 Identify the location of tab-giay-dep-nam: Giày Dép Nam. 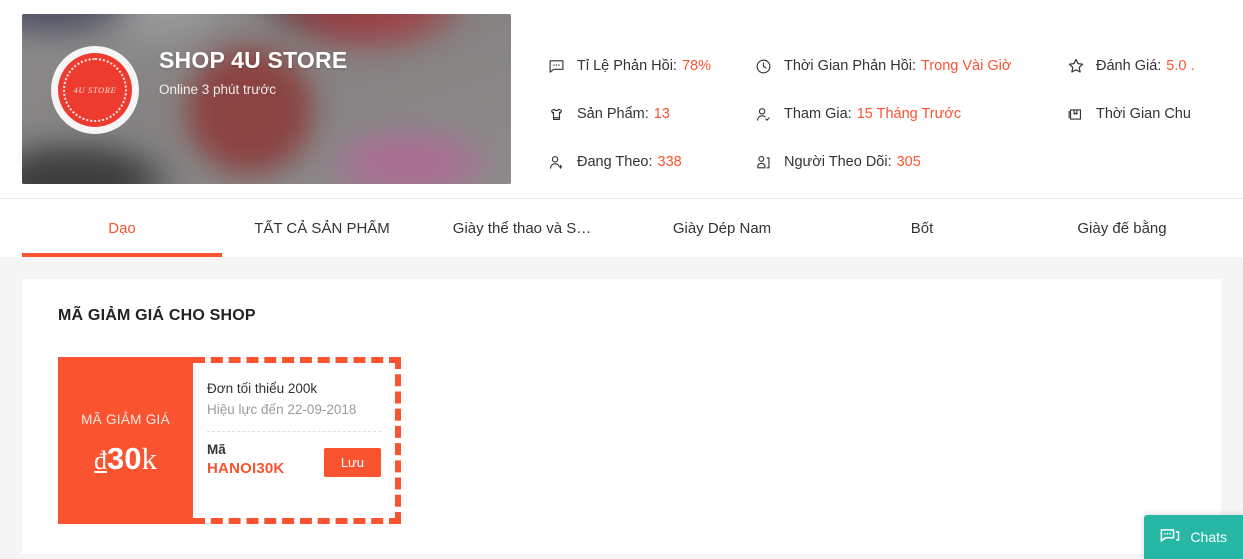
(722, 228).